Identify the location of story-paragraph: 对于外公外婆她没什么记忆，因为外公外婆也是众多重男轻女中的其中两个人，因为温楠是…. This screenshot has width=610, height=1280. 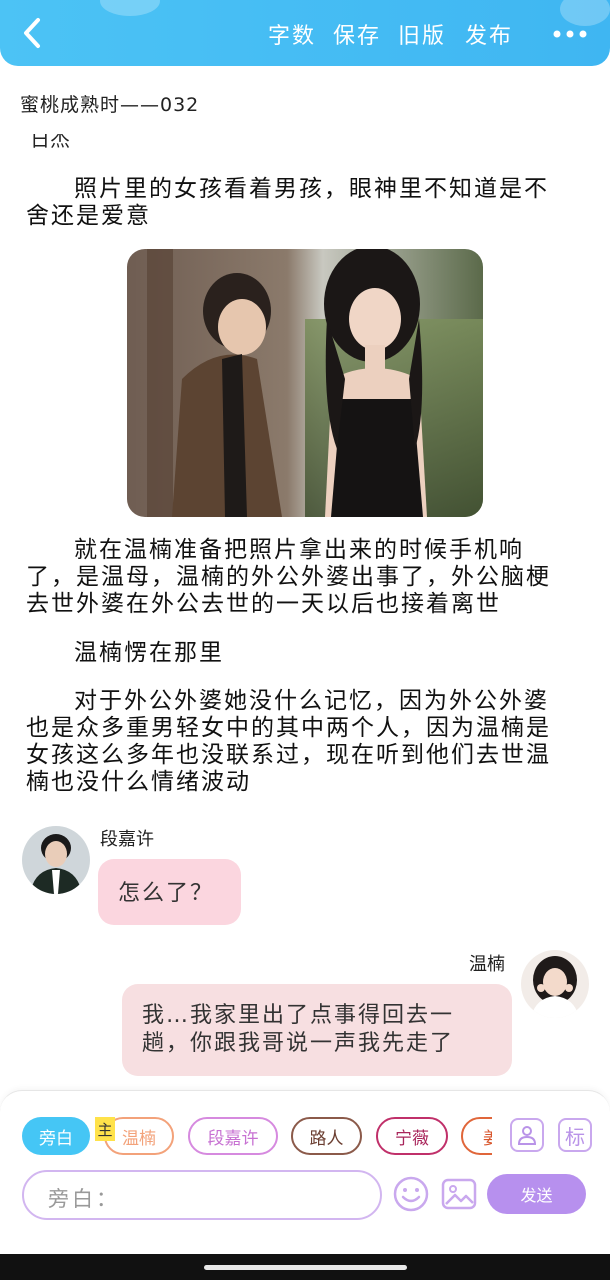
(299, 742).